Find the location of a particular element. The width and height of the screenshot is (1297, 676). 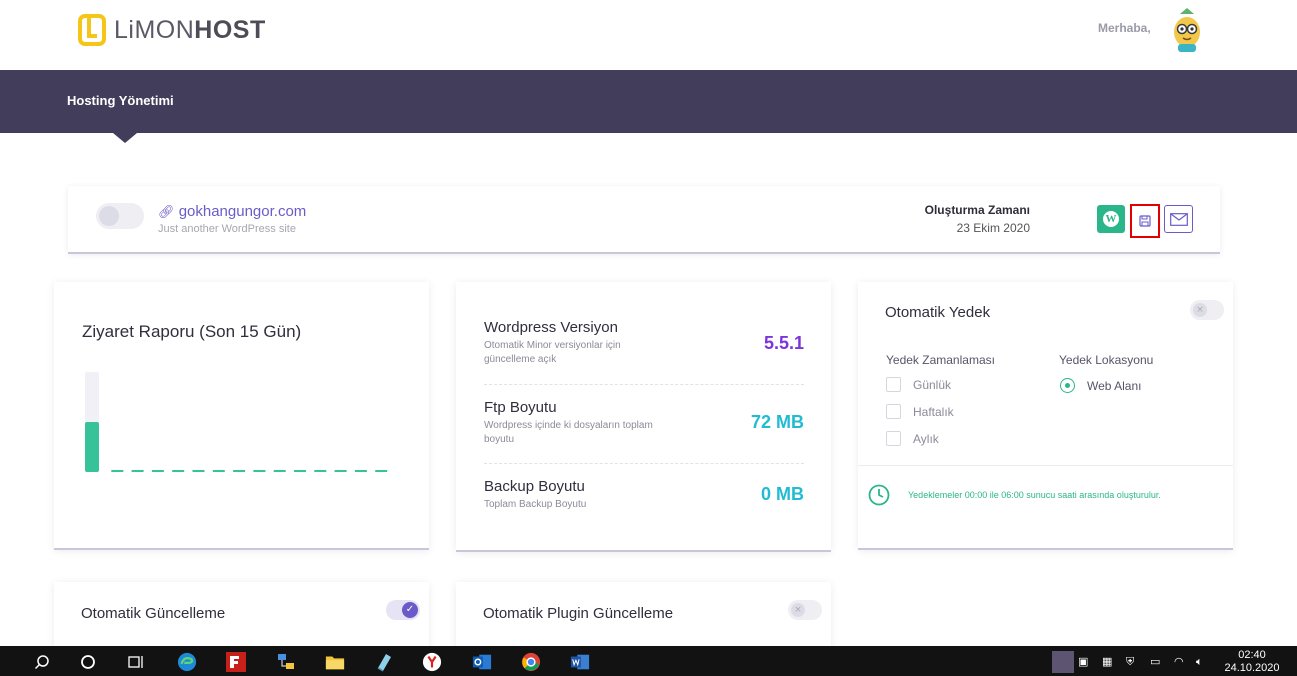

wordpress-icon: W is located at coordinates (1111, 219).